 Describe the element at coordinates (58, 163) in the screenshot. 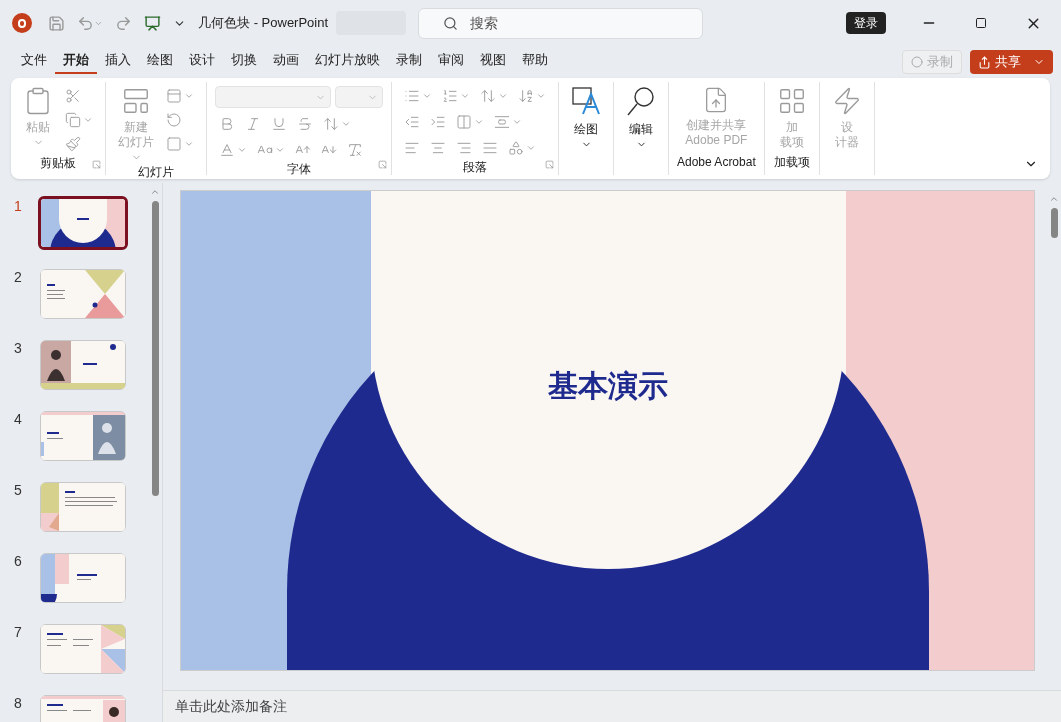

I see `group-label: 剪贴板` at that location.